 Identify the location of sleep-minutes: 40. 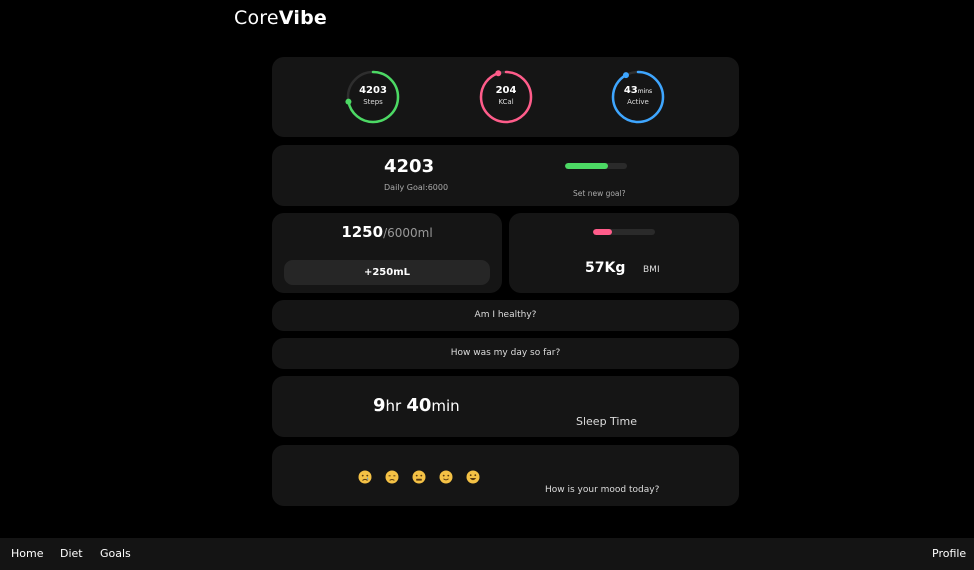
(419, 405).